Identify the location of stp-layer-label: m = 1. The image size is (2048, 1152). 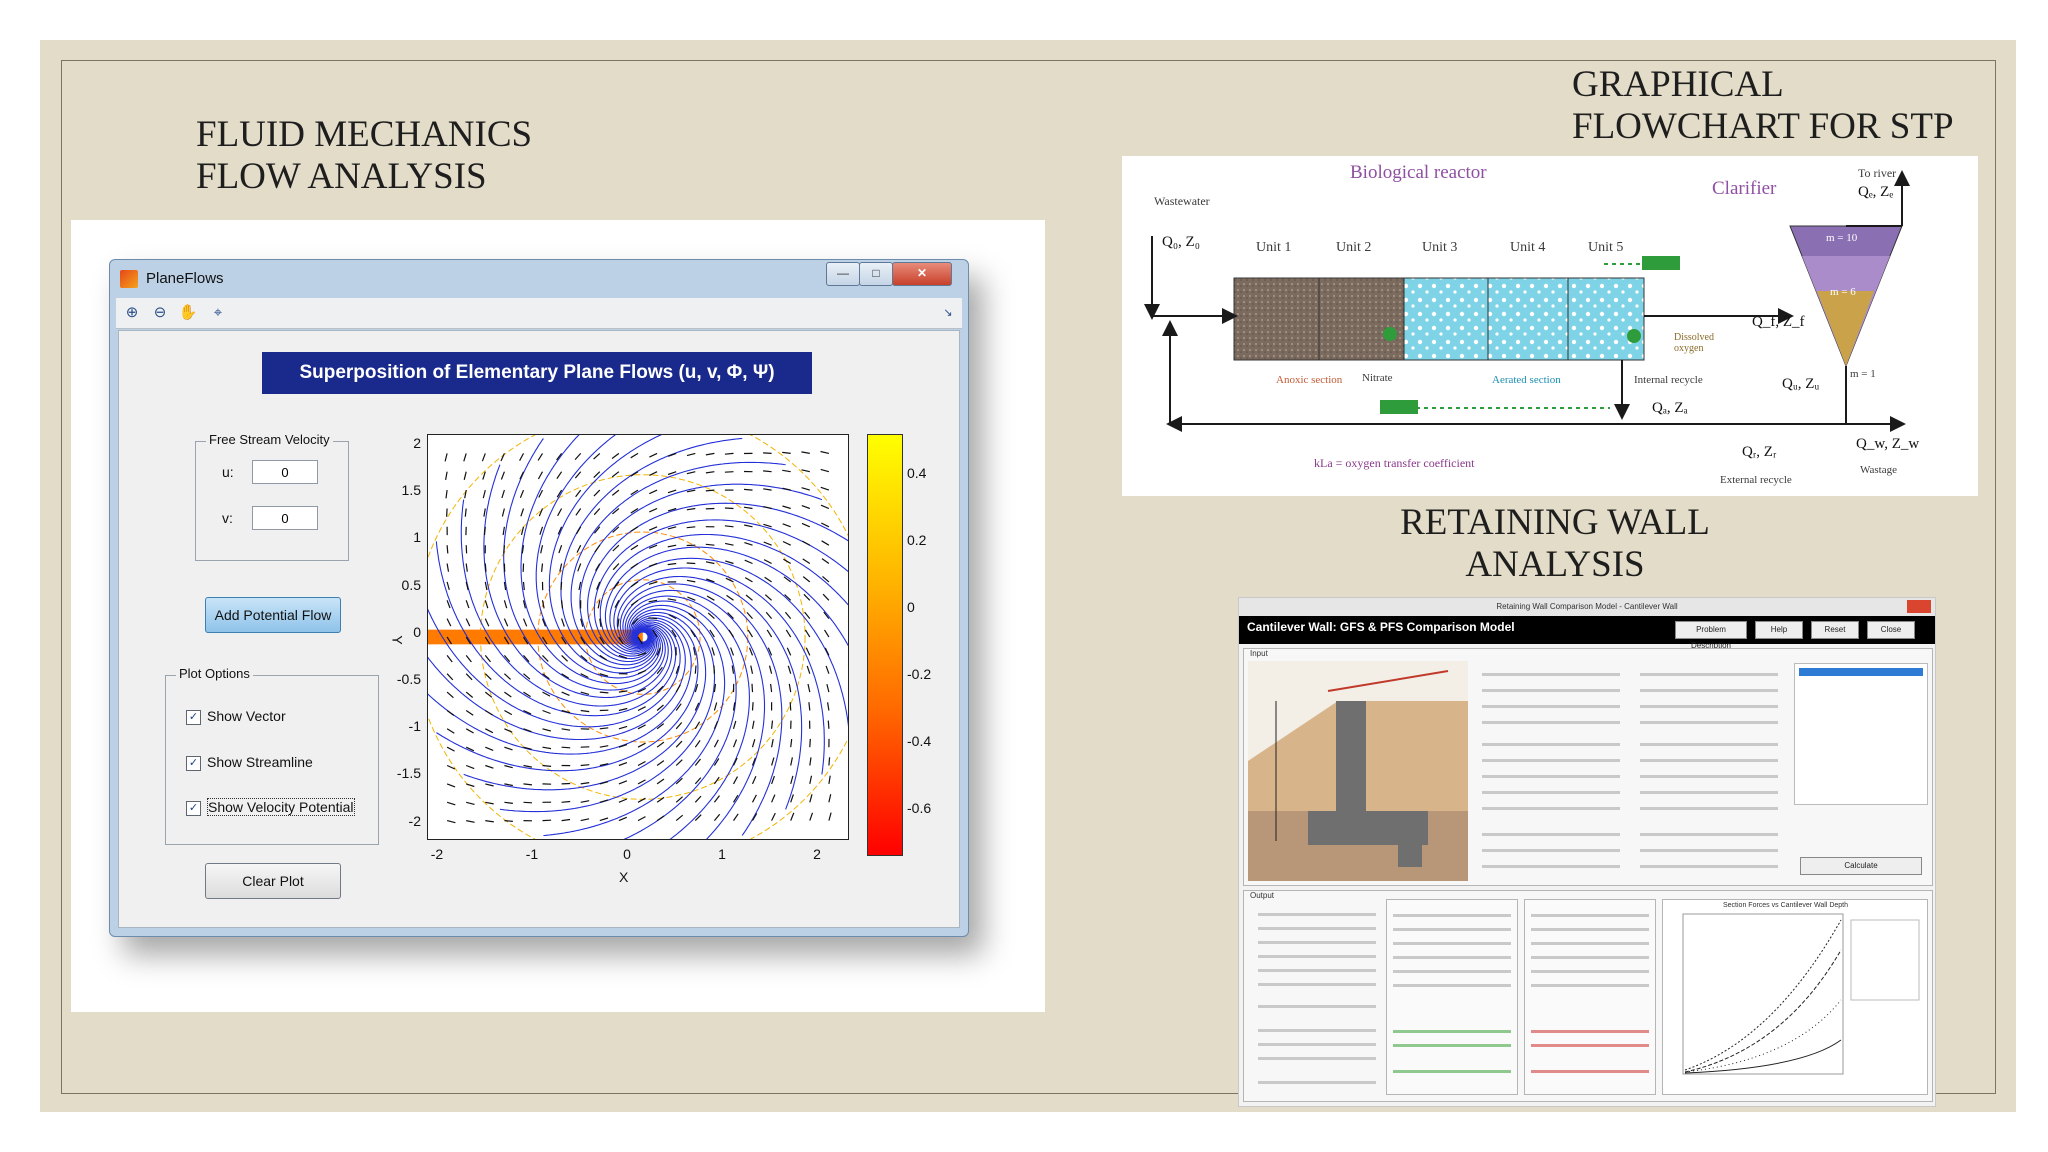
(1863, 374).